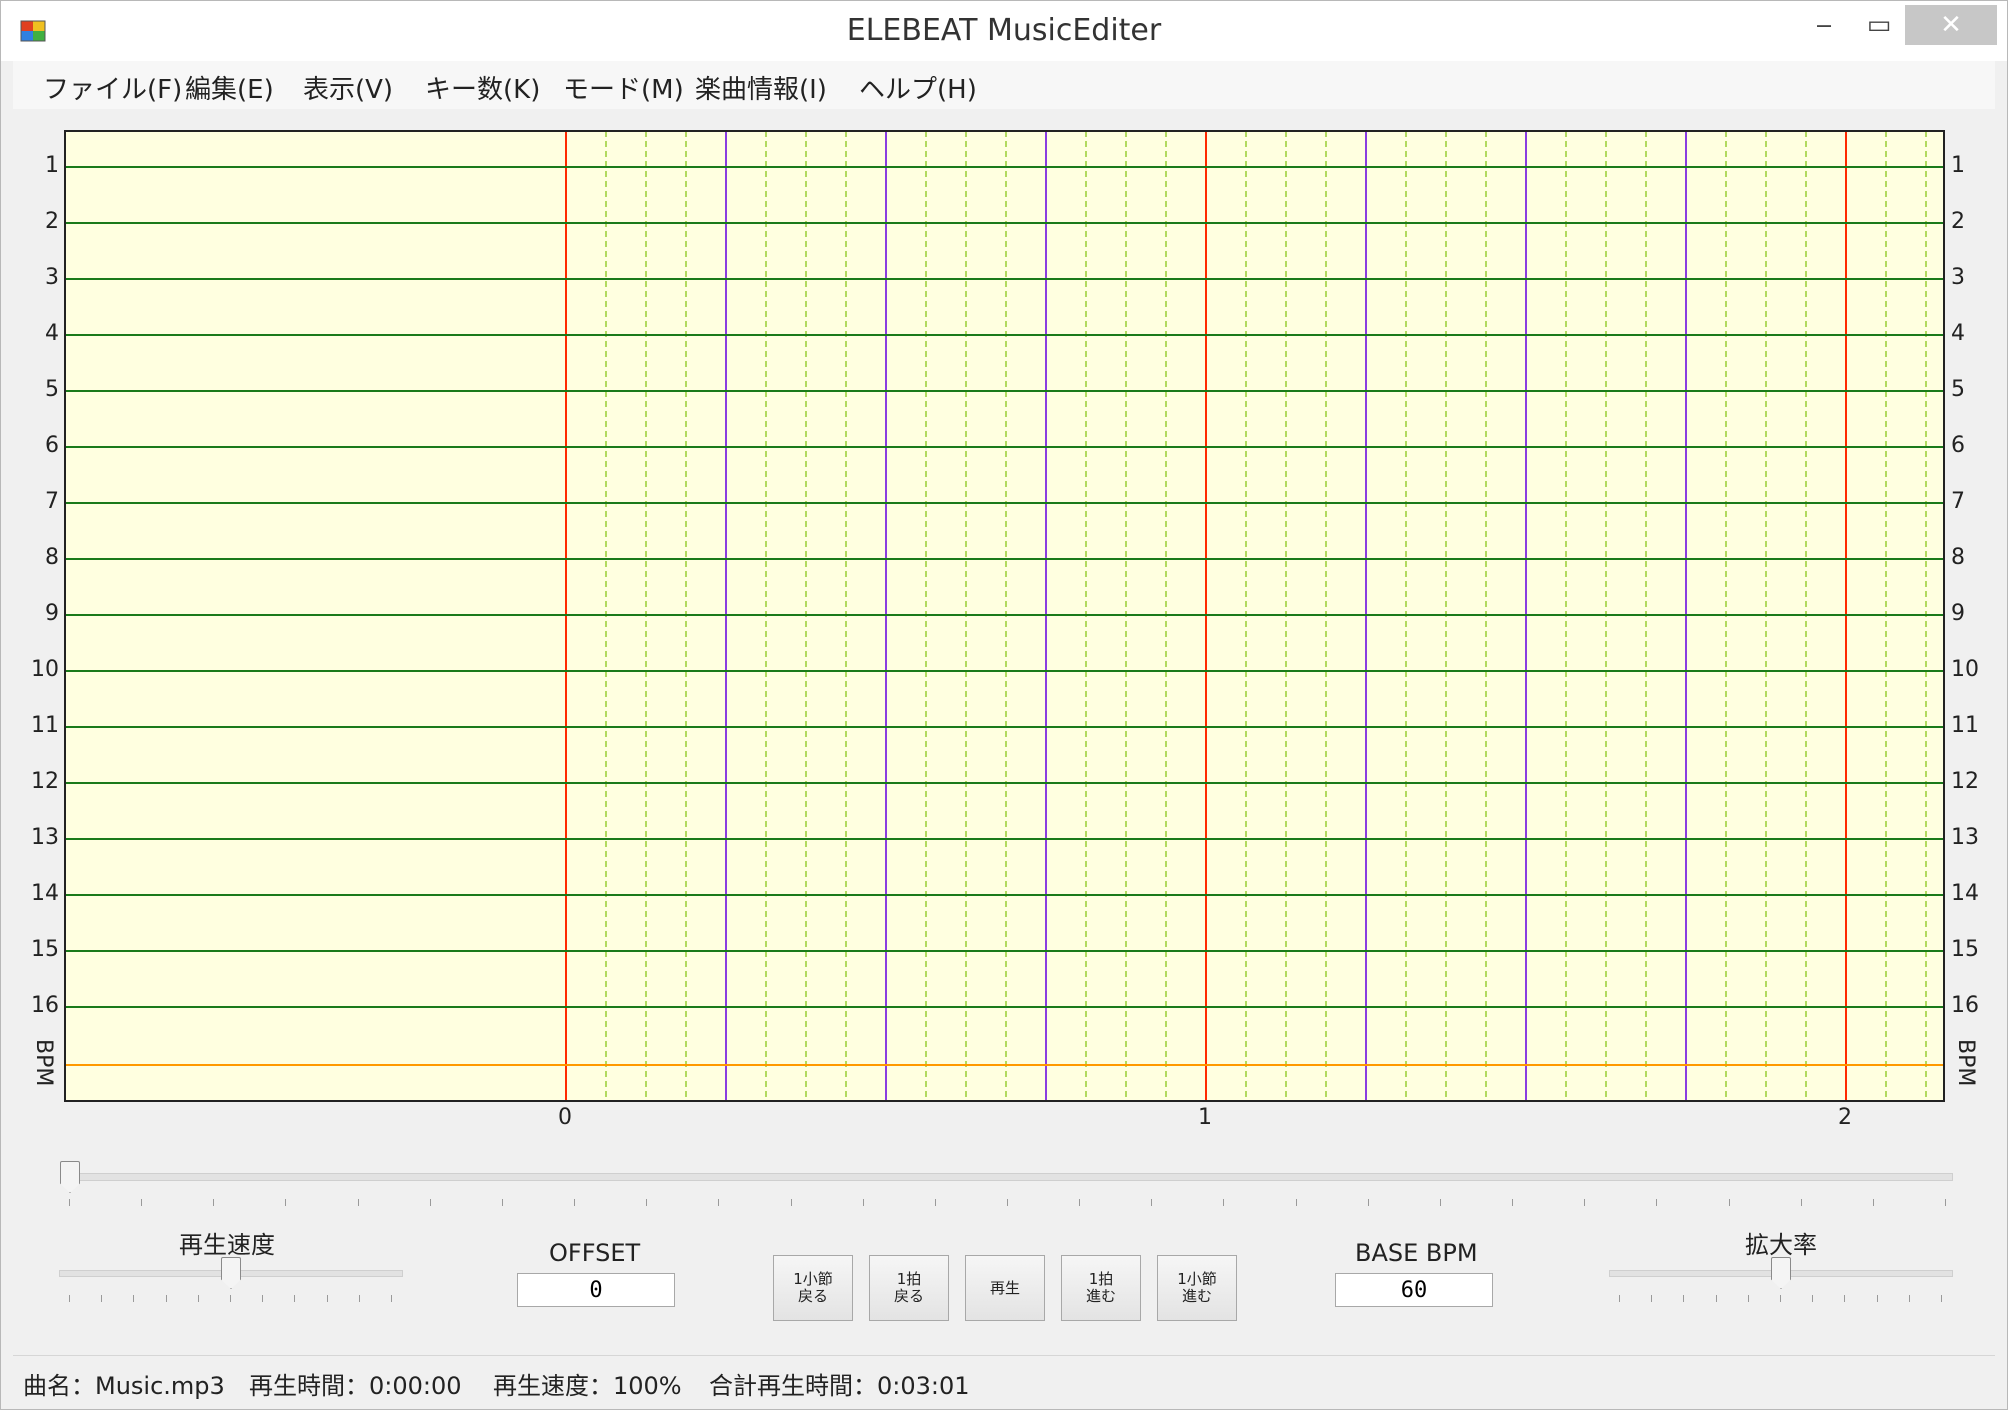 This screenshot has height=1410, width=2008. I want to click on base-bpm-label: BASE BPM, so click(1416, 1253).